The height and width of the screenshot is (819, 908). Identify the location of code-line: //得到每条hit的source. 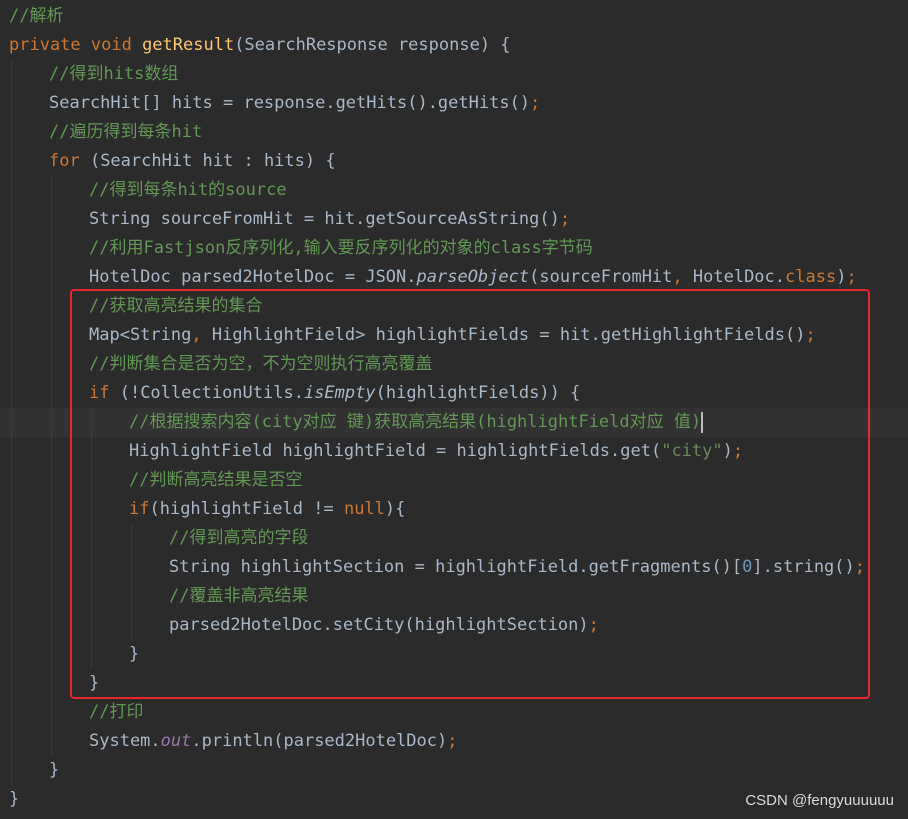
(454, 190).